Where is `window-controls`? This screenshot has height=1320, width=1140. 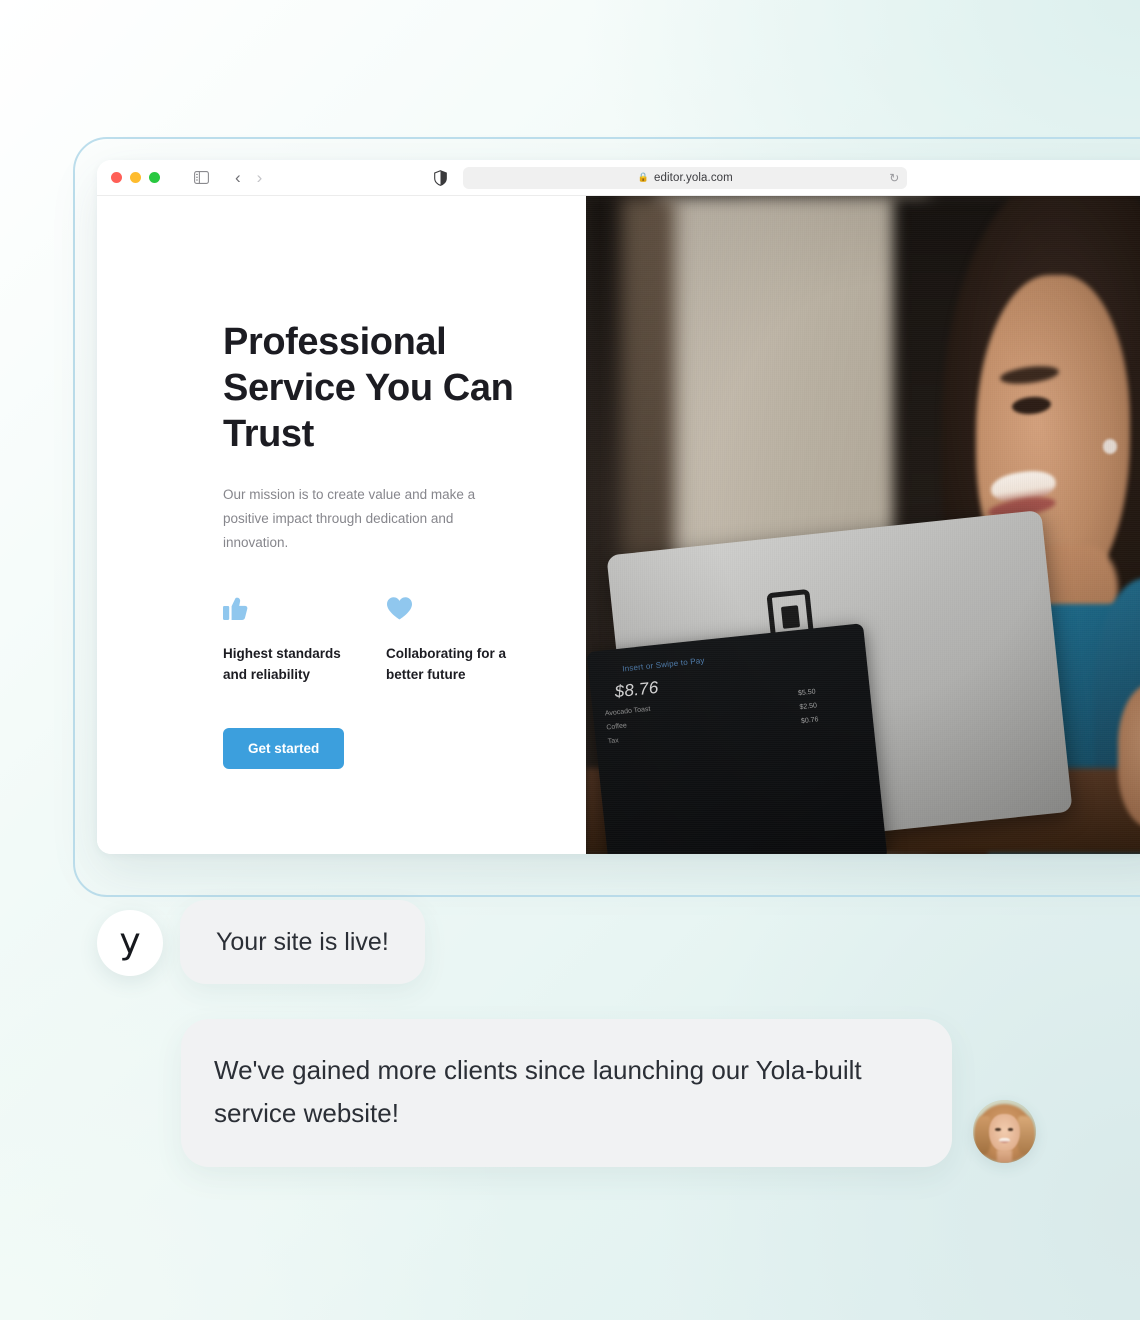 window-controls is located at coordinates (135, 177).